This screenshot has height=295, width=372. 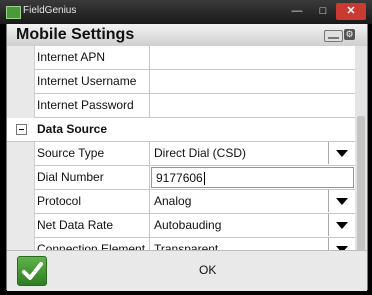 What do you see at coordinates (32, 271) in the screenshot?
I see `checkmark-icon` at bounding box center [32, 271].